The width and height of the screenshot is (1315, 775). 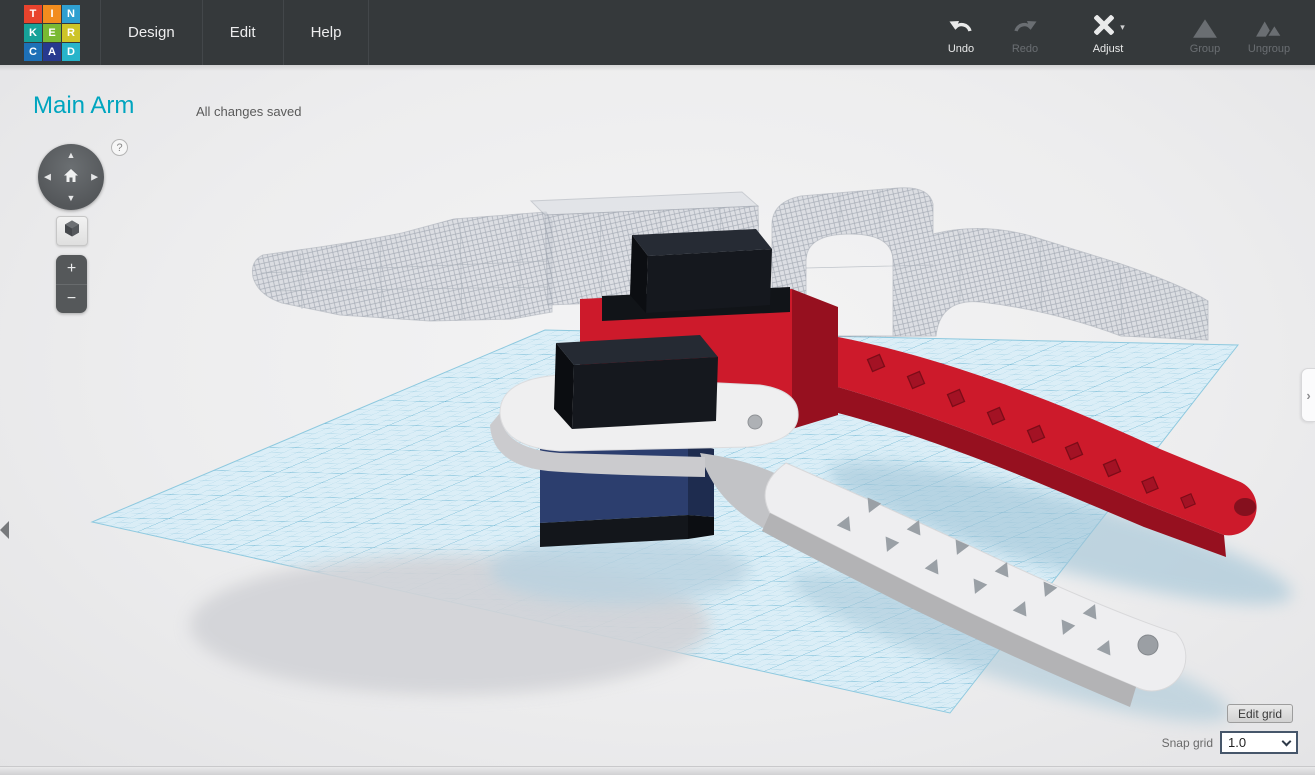 What do you see at coordinates (1237, 742) in the screenshot?
I see `snap-grid-value: 1.0` at bounding box center [1237, 742].